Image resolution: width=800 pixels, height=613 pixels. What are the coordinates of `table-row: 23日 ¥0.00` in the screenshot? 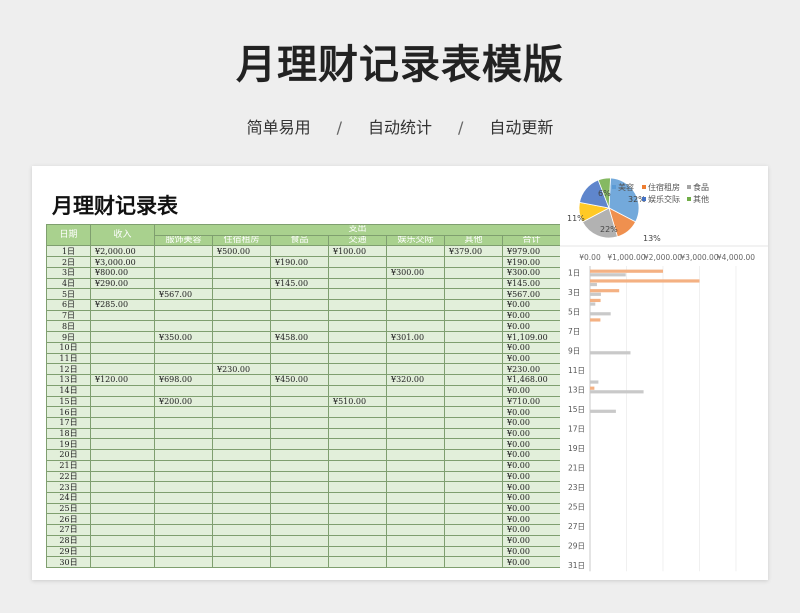 It's located at (303, 487).